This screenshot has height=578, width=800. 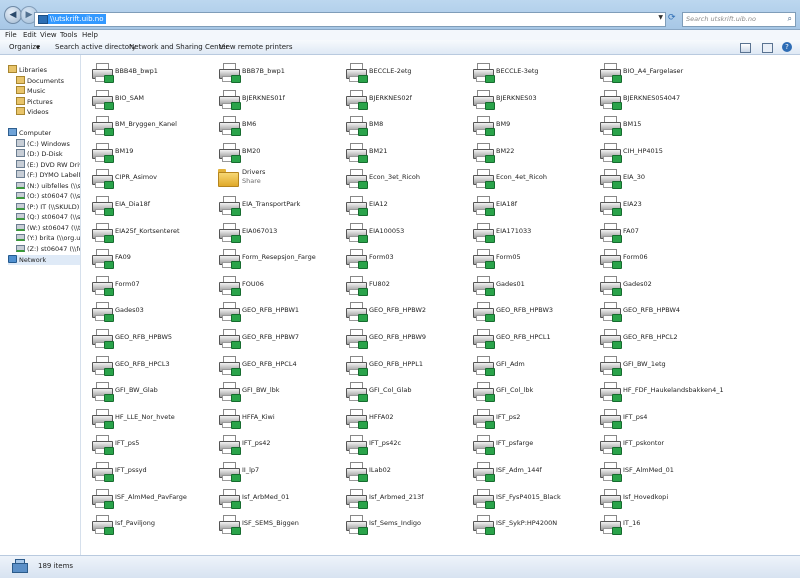 What do you see at coordinates (271, 498) in the screenshot?
I see `printer-item: Isf_ArbMed_01` at bounding box center [271, 498].